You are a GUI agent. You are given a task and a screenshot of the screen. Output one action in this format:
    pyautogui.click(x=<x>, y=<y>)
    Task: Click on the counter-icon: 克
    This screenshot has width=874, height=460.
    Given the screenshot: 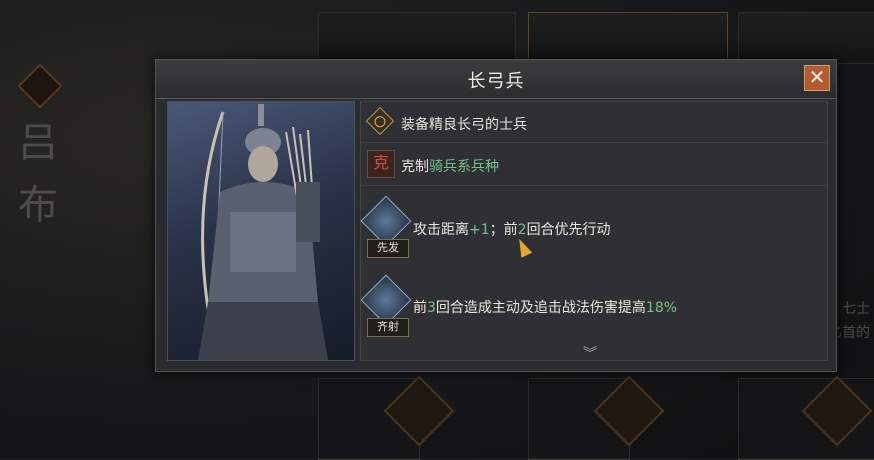 What is the action you would take?
    pyautogui.click(x=381, y=164)
    